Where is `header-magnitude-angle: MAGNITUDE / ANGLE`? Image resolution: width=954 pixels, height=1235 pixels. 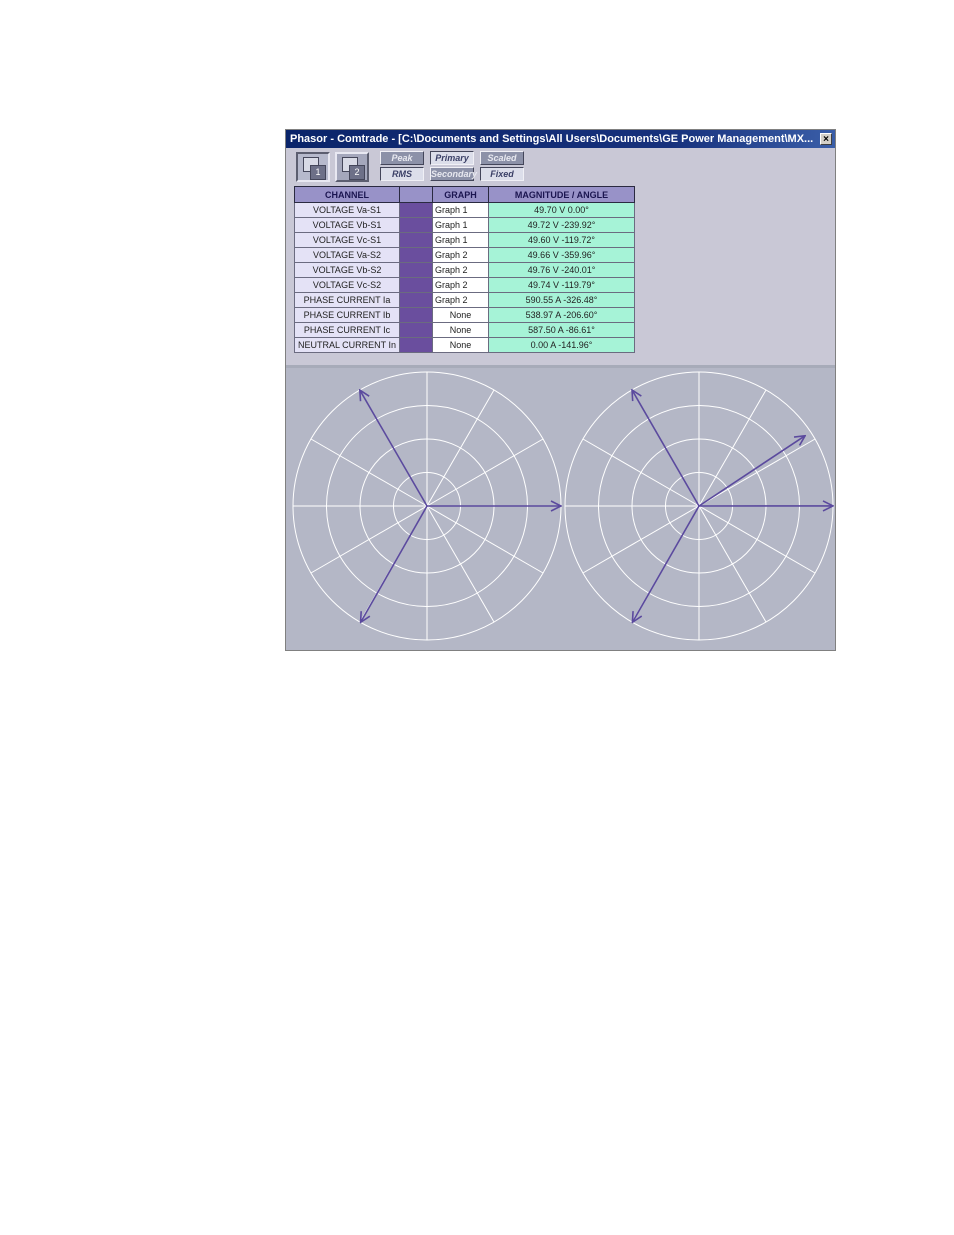
header-magnitude-angle: MAGNITUDE / ANGLE is located at coordinates (561, 194).